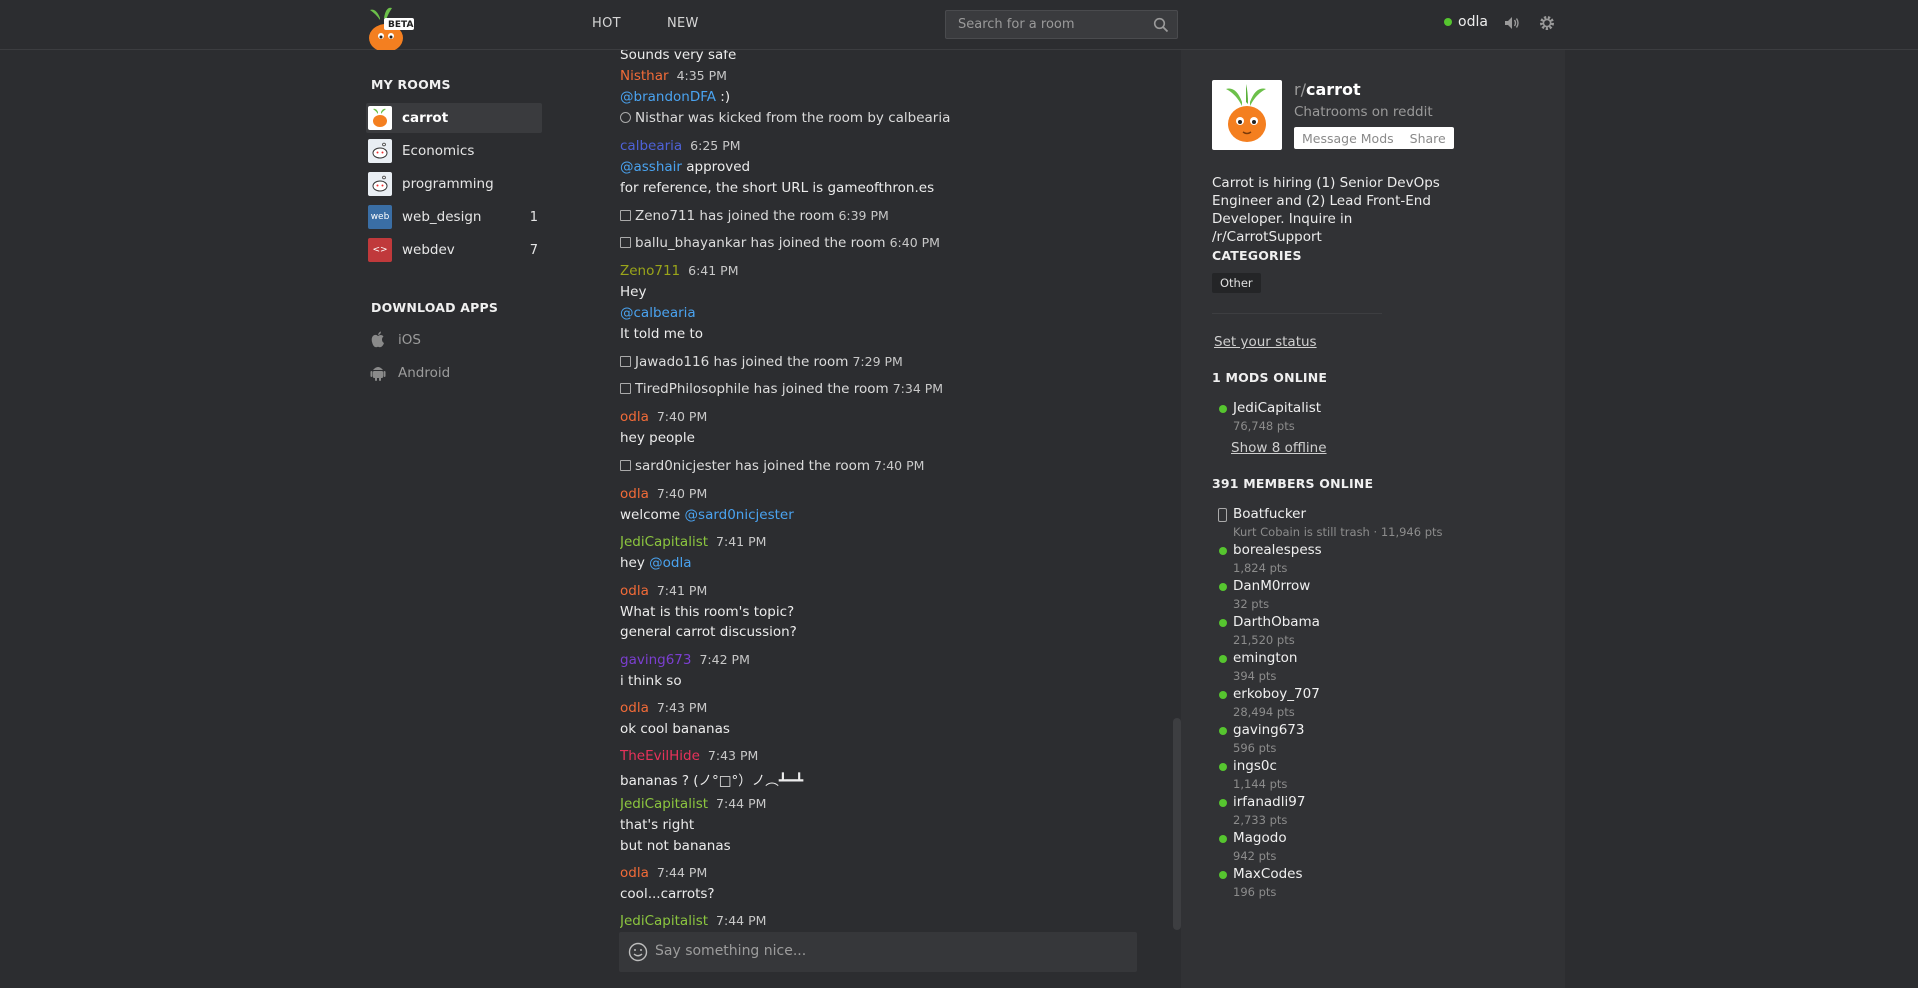 Image resolution: width=1918 pixels, height=988 pixels. Describe the element at coordinates (1222, 515) in the screenshot. I see `mobile-icon` at that location.